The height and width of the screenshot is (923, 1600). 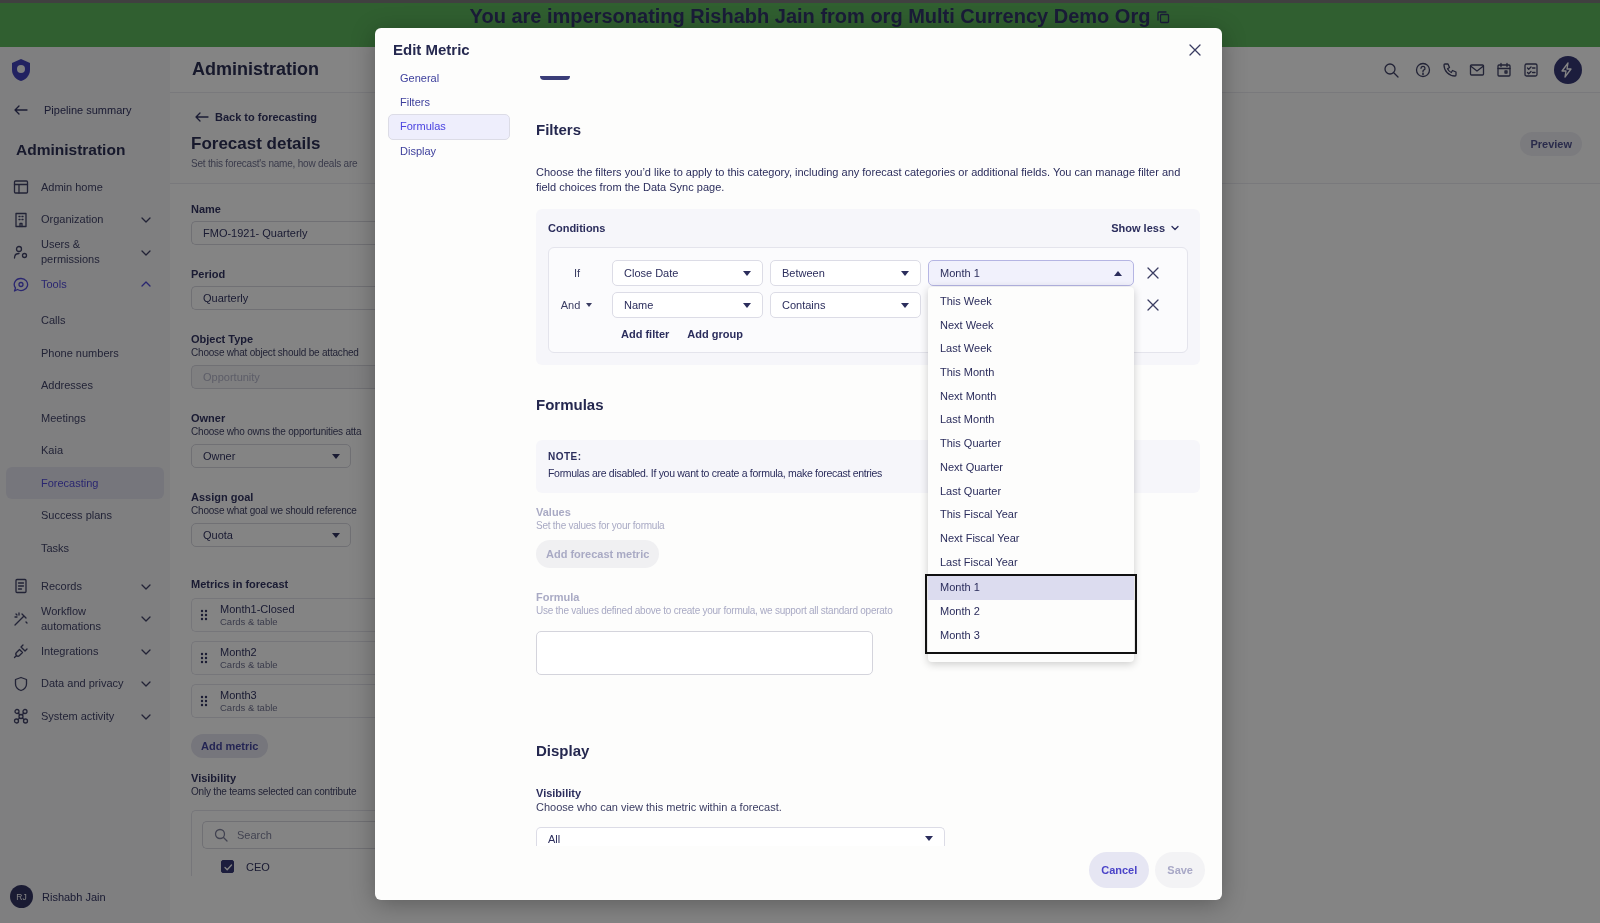 What do you see at coordinates (71, 150) in the screenshot?
I see `sidebar-heading: Administration` at bounding box center [71, 150].